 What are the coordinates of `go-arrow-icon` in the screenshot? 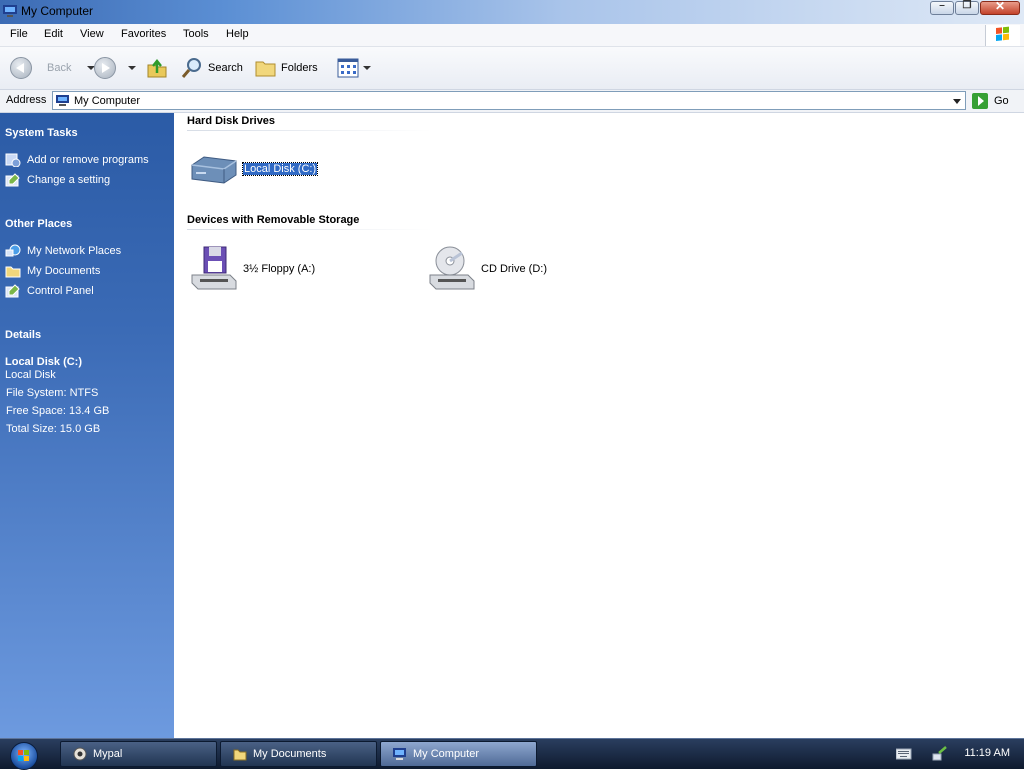 It's located at (980, 101).